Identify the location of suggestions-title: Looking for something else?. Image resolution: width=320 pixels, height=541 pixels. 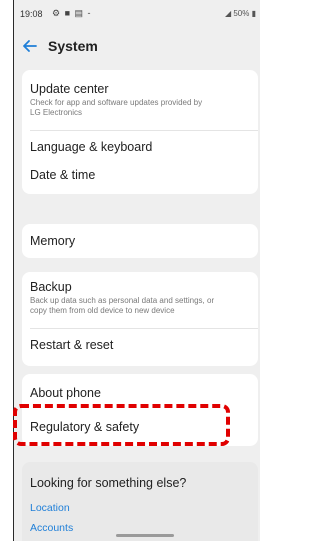
(108, 483).